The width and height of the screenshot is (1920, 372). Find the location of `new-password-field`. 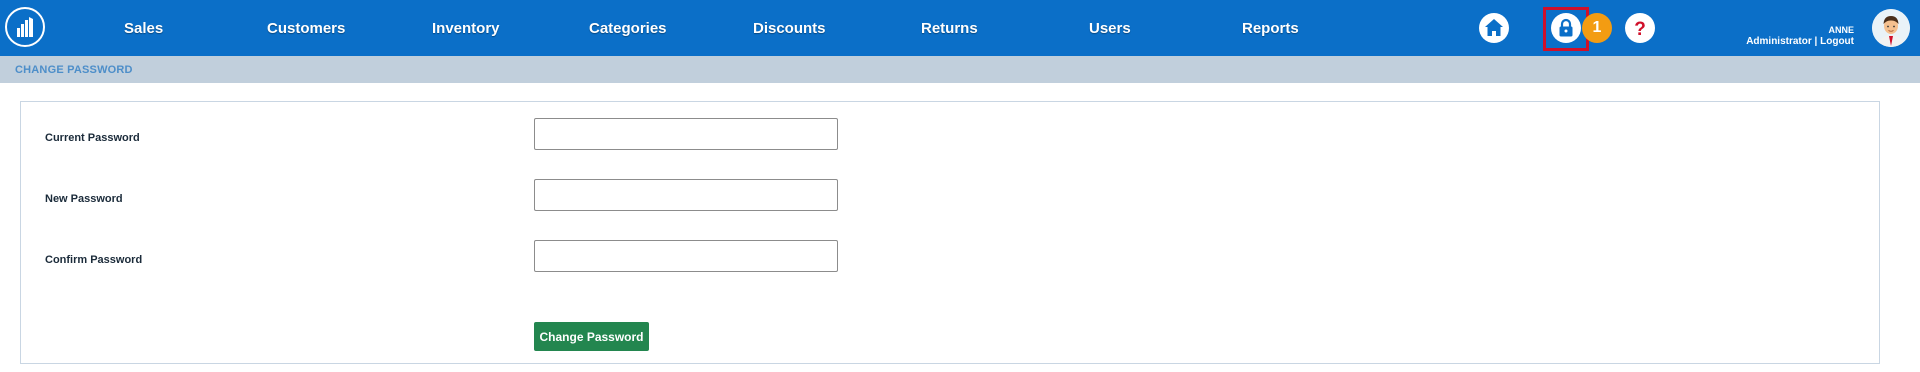

new-password-field is located at coordinates (686, 195).